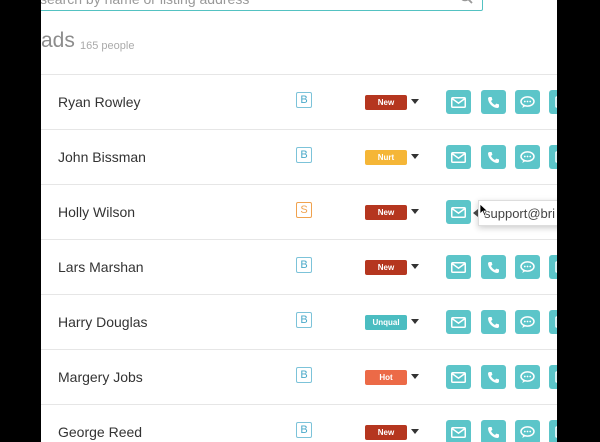  Describe the element at coordinates (240, 3) in the screenshot. I see `search-input` at that location.